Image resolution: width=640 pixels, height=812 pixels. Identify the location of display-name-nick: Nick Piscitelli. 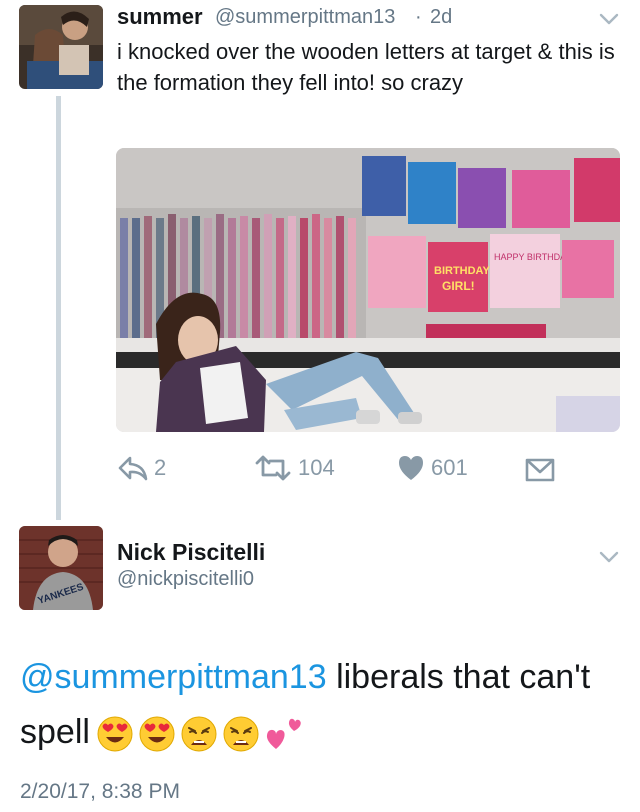
(191, 552).